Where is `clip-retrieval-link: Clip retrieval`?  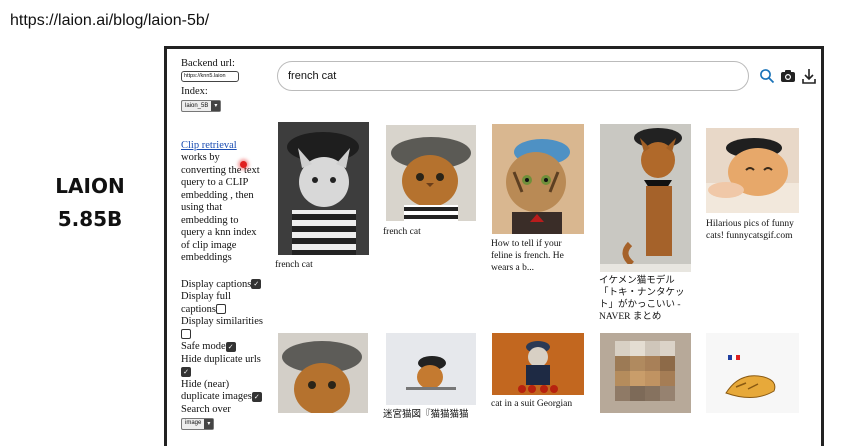 clip-retrieval-link: Clip retrieval is located at coordinates (209, 145).